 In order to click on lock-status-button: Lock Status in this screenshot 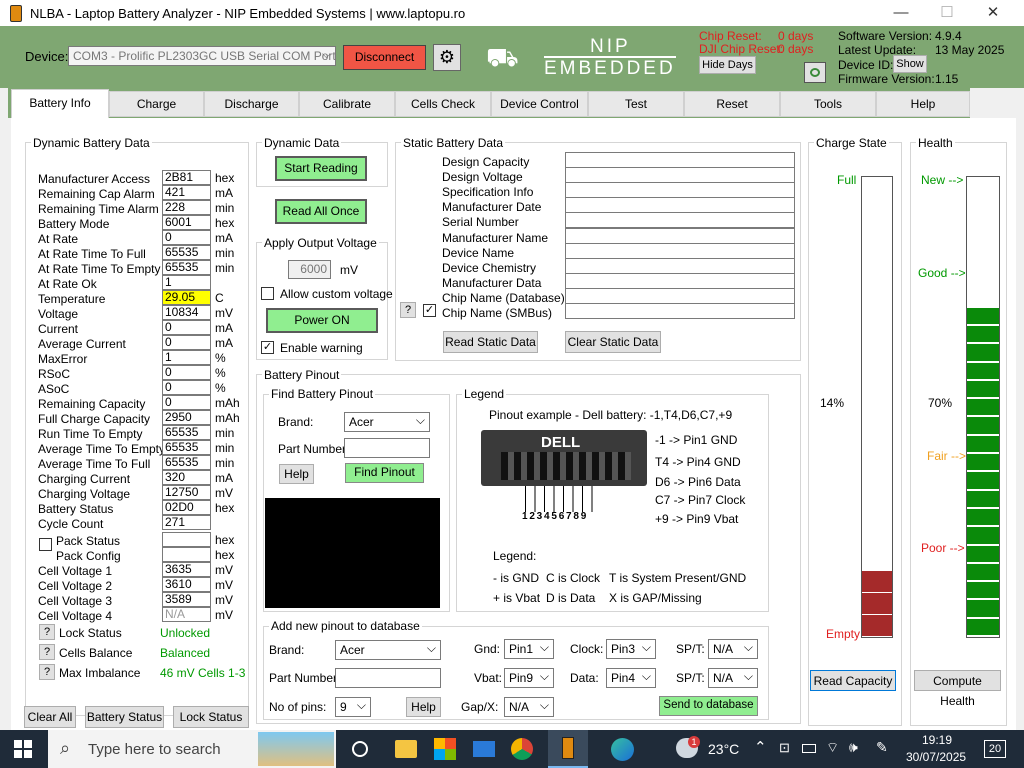, I will do `click(211, 717)`.